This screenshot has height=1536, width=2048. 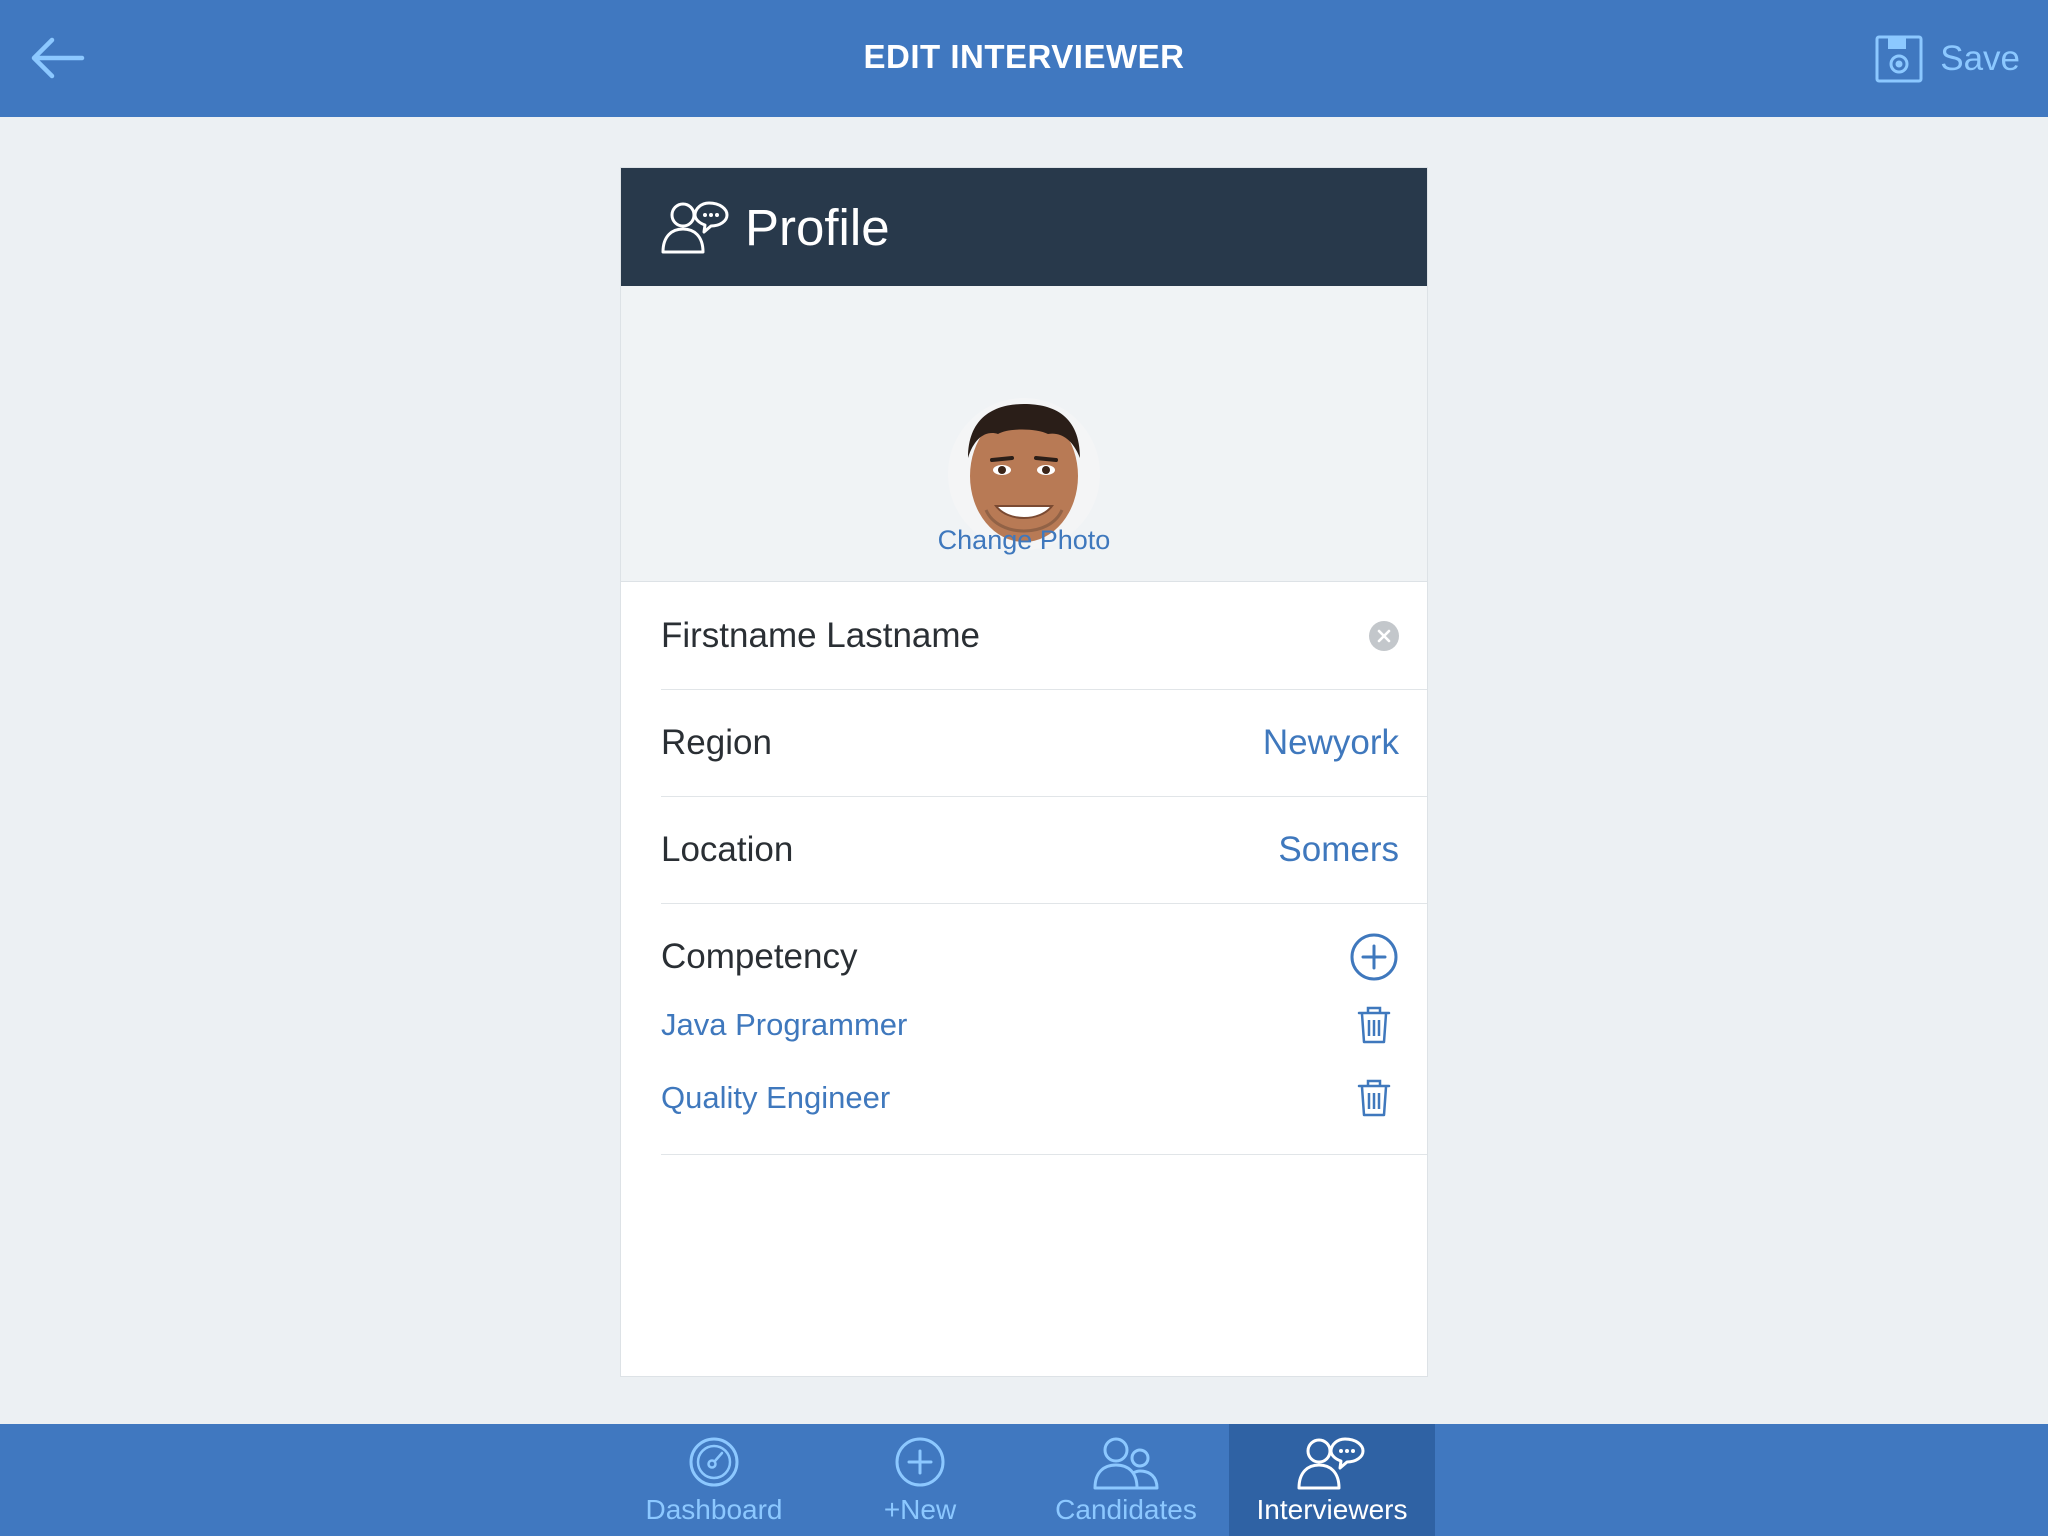 I want to click on save-button-label: Save, so click(x=1980, y=58).